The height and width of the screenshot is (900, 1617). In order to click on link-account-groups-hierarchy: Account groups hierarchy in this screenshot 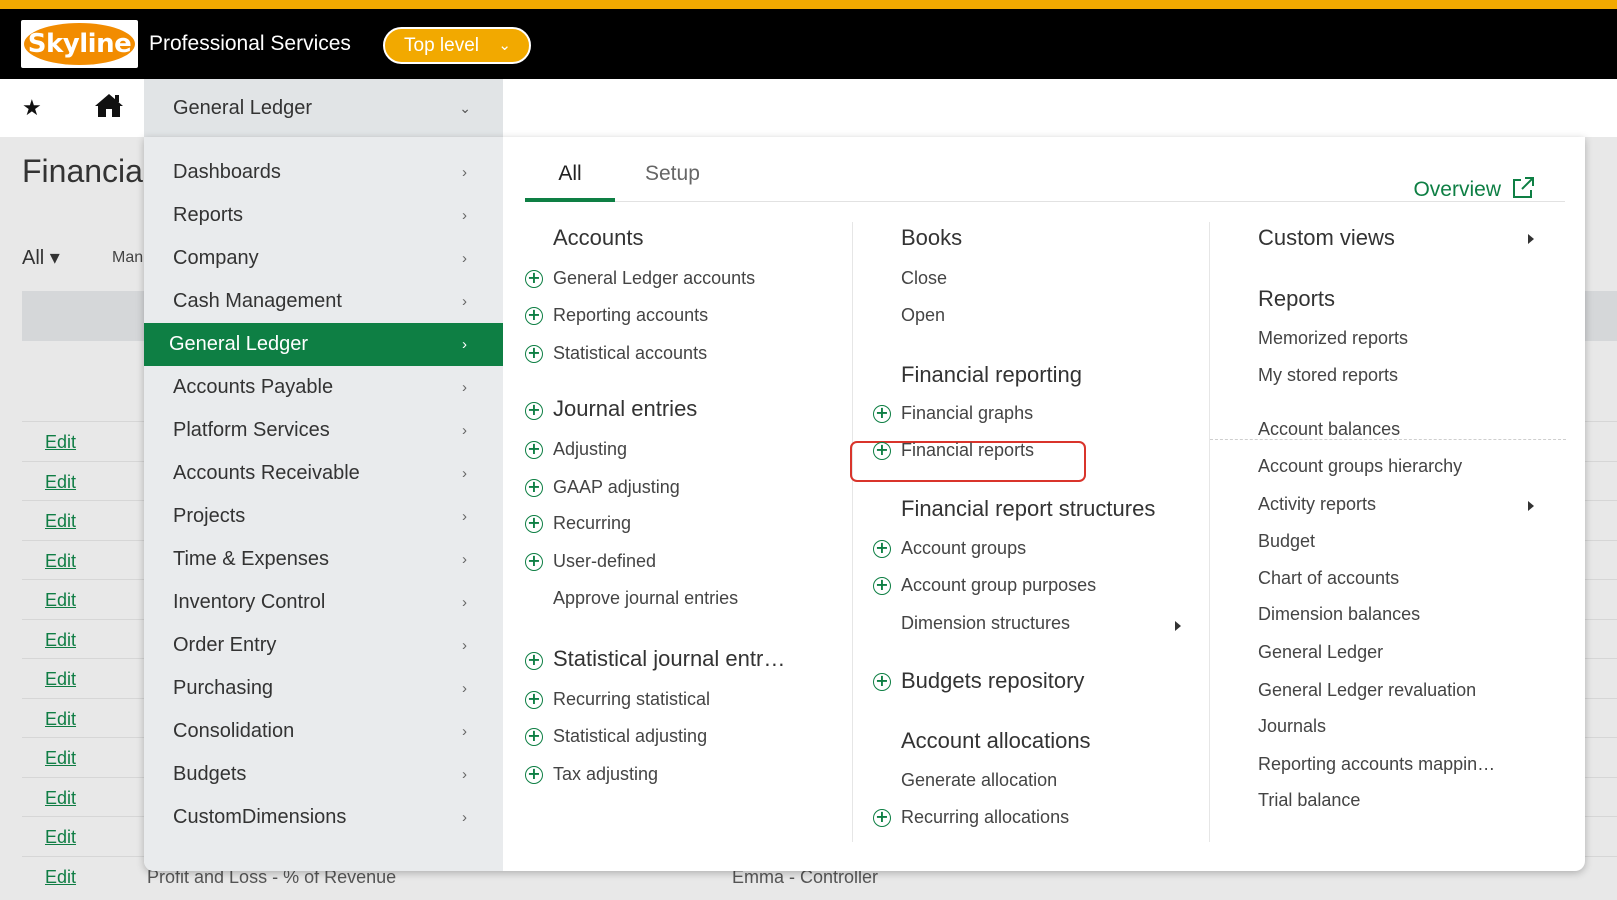, I will do `click(1360, 466)`.